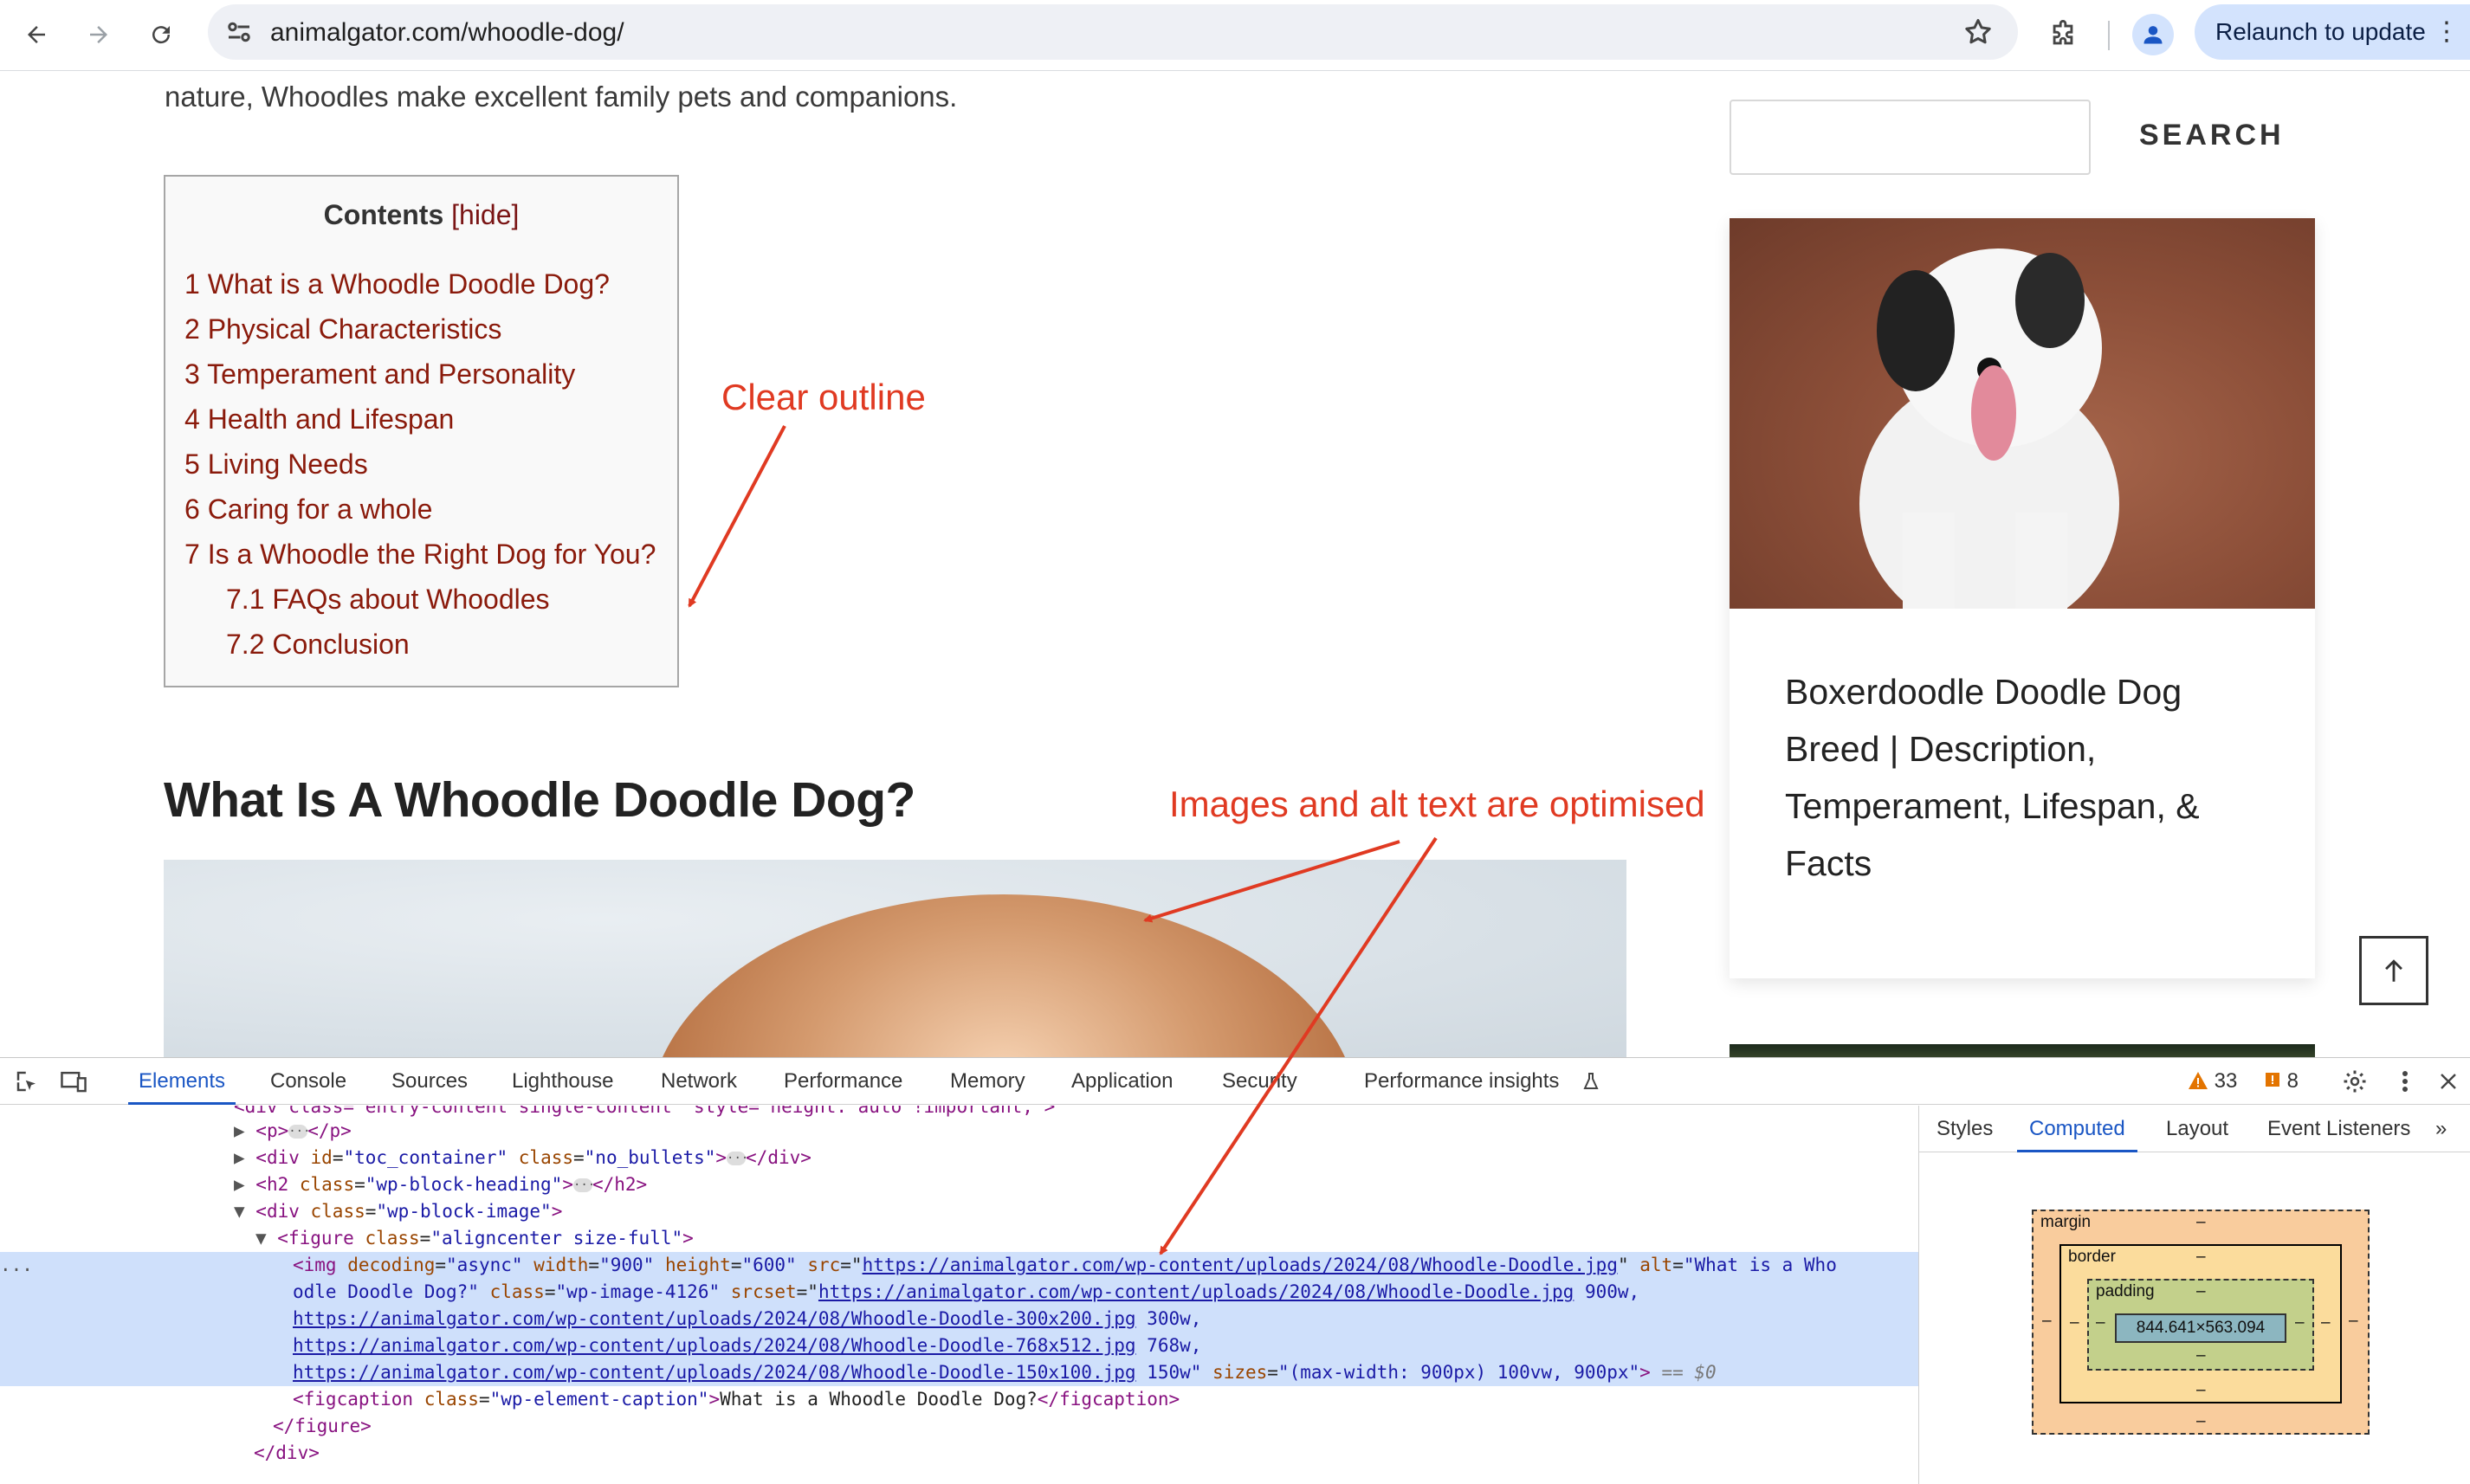 The width and height of the screenshot is (2470, 1484). I want to click on address-bar: animalgator.com/whoodle-dog/, so click(1113, 32).